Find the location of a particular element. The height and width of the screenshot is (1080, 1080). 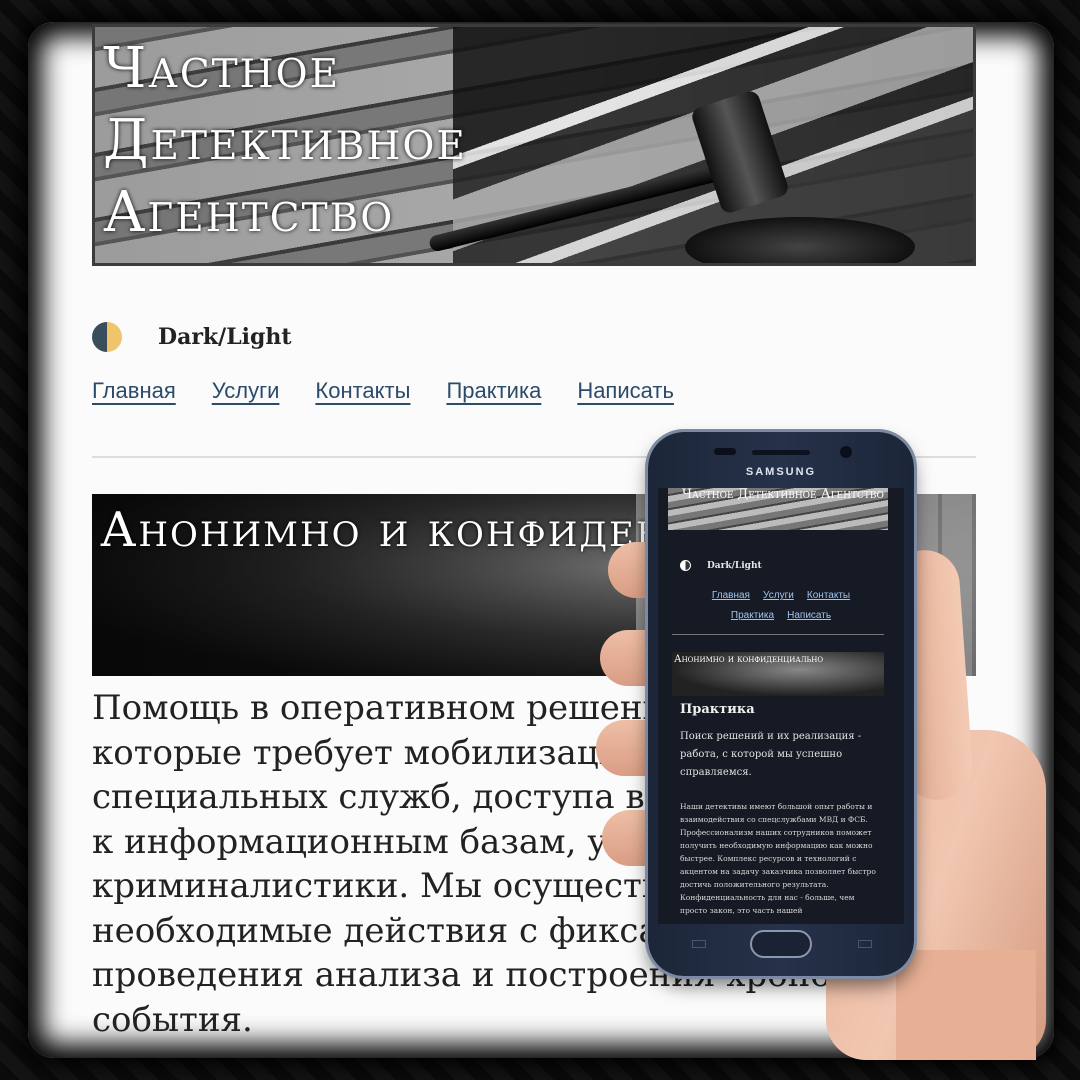

nav-link-write: Написать is located at coordinates (625, 391).